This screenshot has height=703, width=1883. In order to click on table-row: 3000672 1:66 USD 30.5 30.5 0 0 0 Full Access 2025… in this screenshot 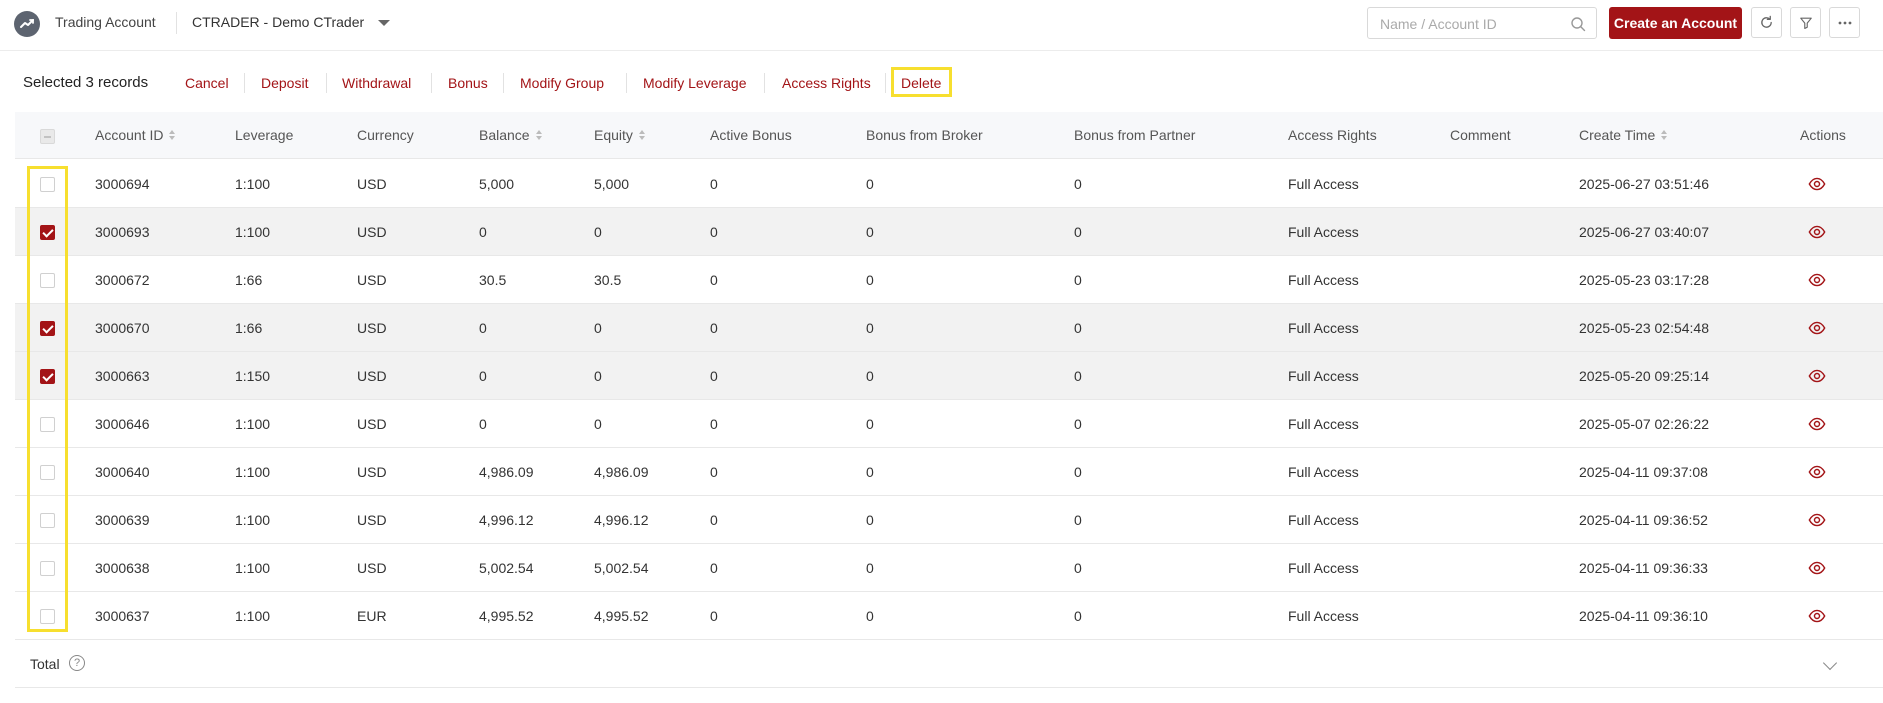, I will do `click(949, 280)`.